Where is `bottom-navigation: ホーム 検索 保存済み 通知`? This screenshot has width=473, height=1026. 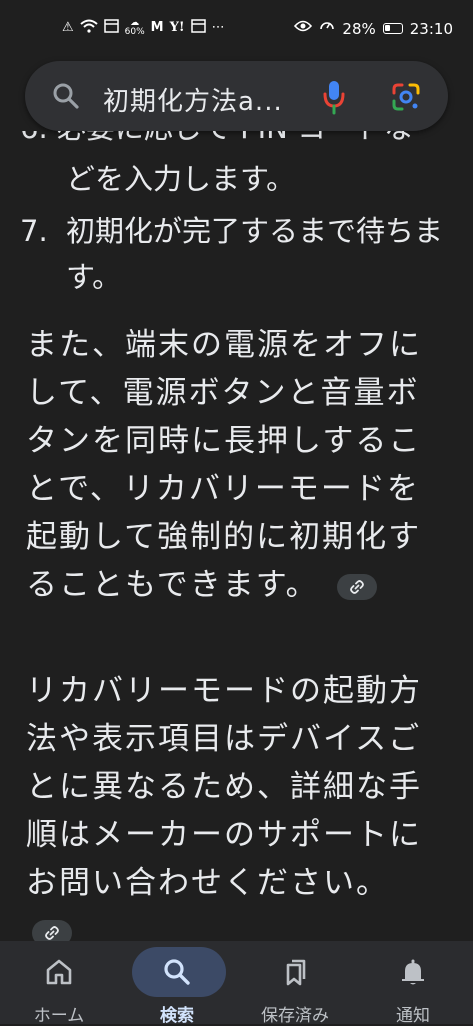 bottom-navigation: ホーム 検索 保存済み 通知 is located at coordinates (236, 983).